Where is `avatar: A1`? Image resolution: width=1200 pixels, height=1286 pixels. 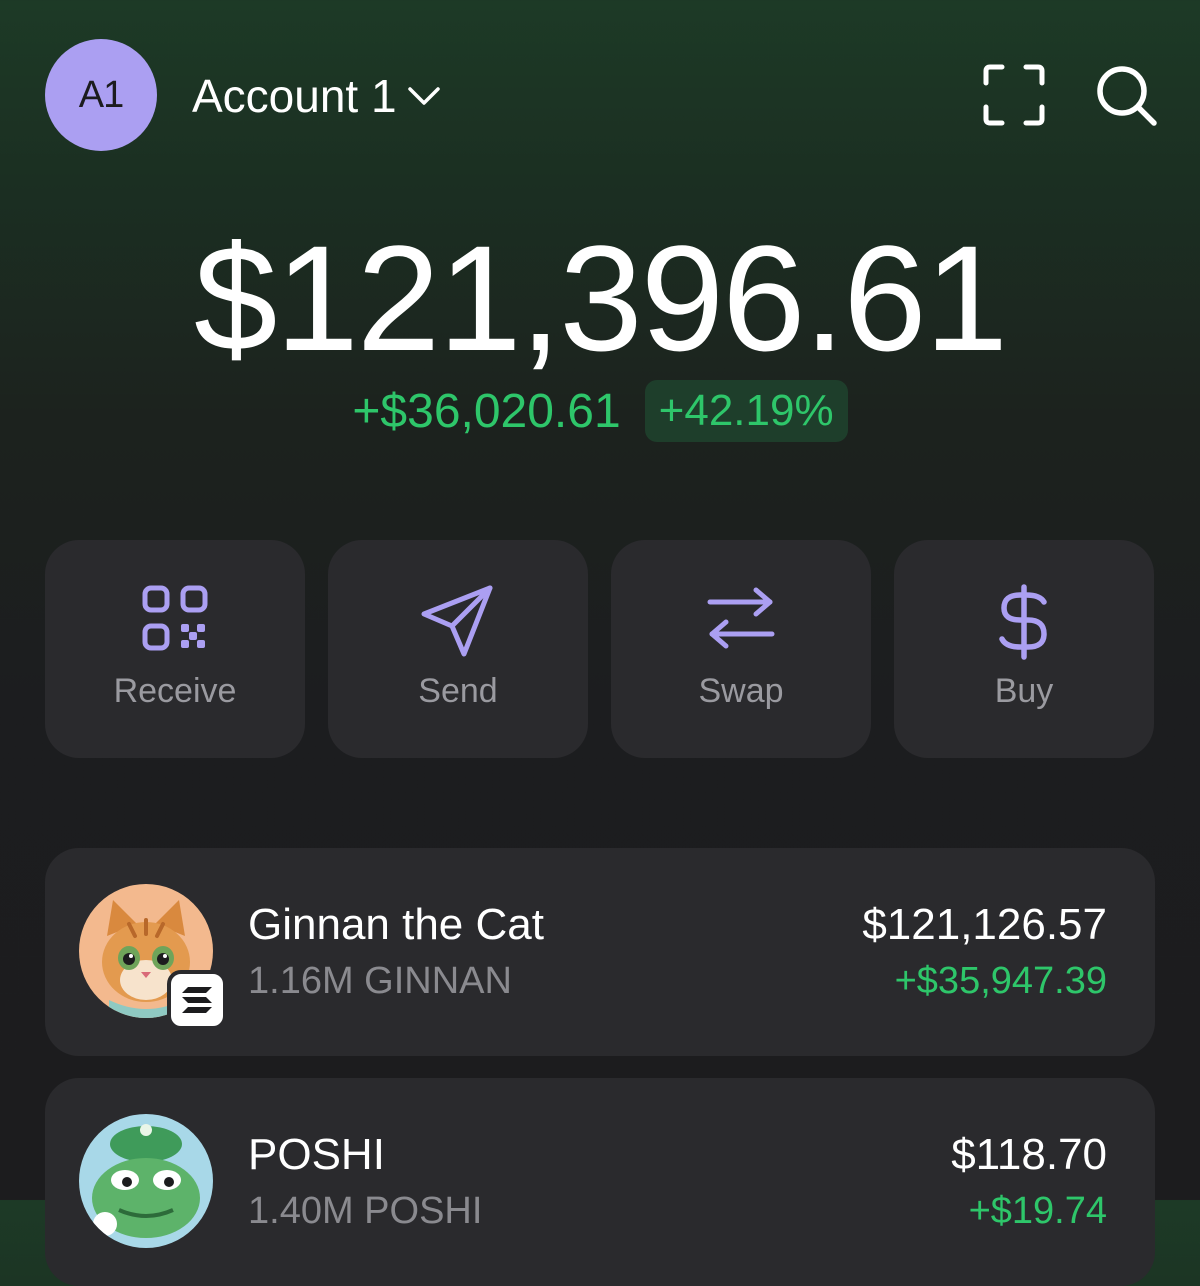
avatar: A1 is located at coordinates (101, 95).